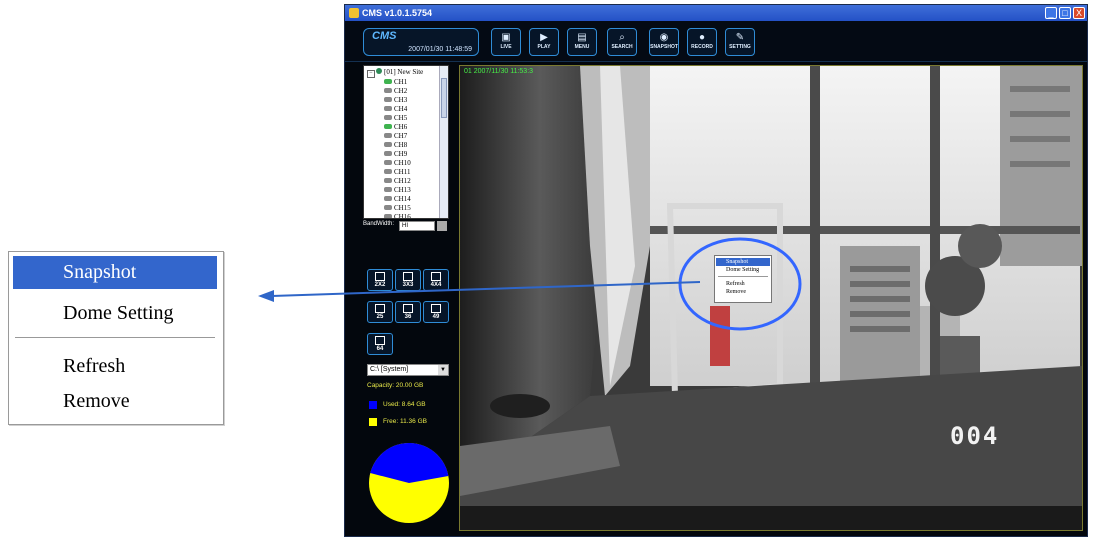 The height and width of the screenshot is (537, 1096). I want to click on tree-channel-item: CH11, so click(397, 172).